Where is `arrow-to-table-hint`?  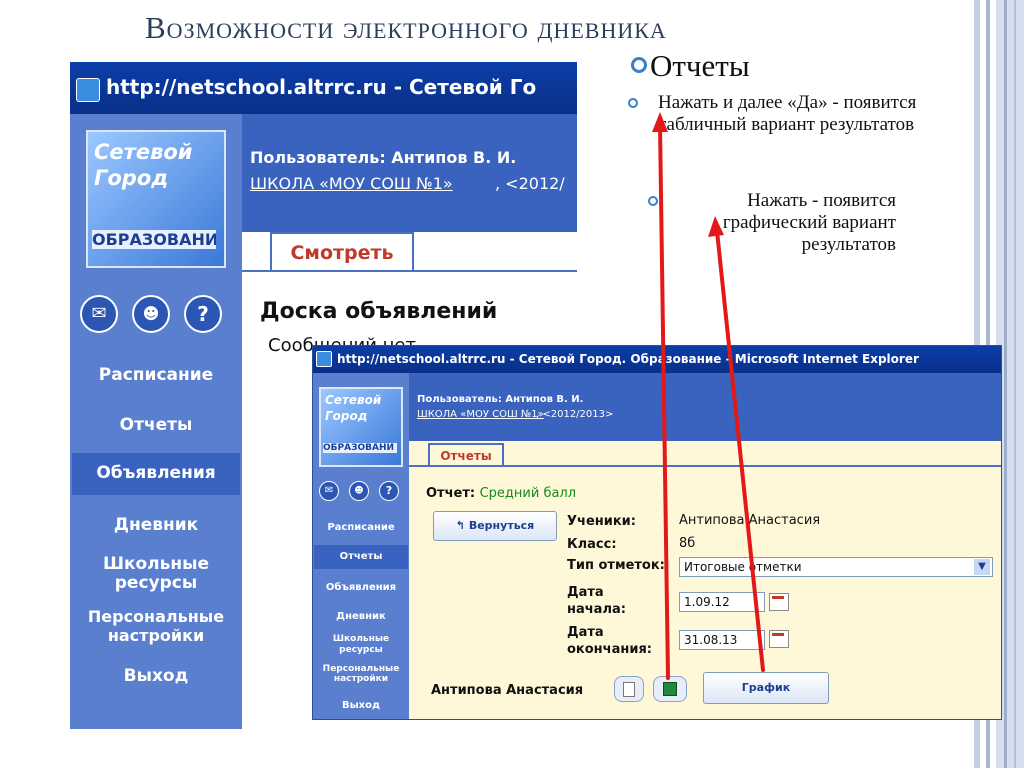 arrow-to-table-hint is located at coordinates (664, 402).